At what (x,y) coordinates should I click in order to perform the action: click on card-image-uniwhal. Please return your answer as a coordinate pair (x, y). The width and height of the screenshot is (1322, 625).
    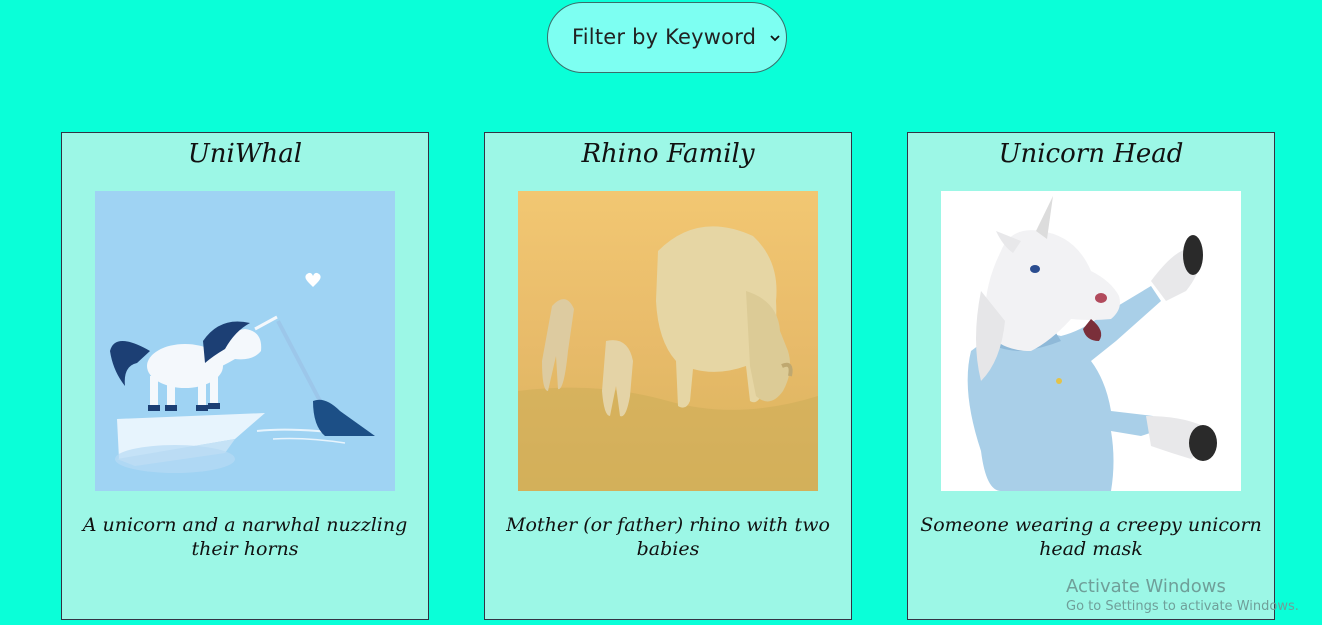
    Looking at the image, I should click on (245, 341).